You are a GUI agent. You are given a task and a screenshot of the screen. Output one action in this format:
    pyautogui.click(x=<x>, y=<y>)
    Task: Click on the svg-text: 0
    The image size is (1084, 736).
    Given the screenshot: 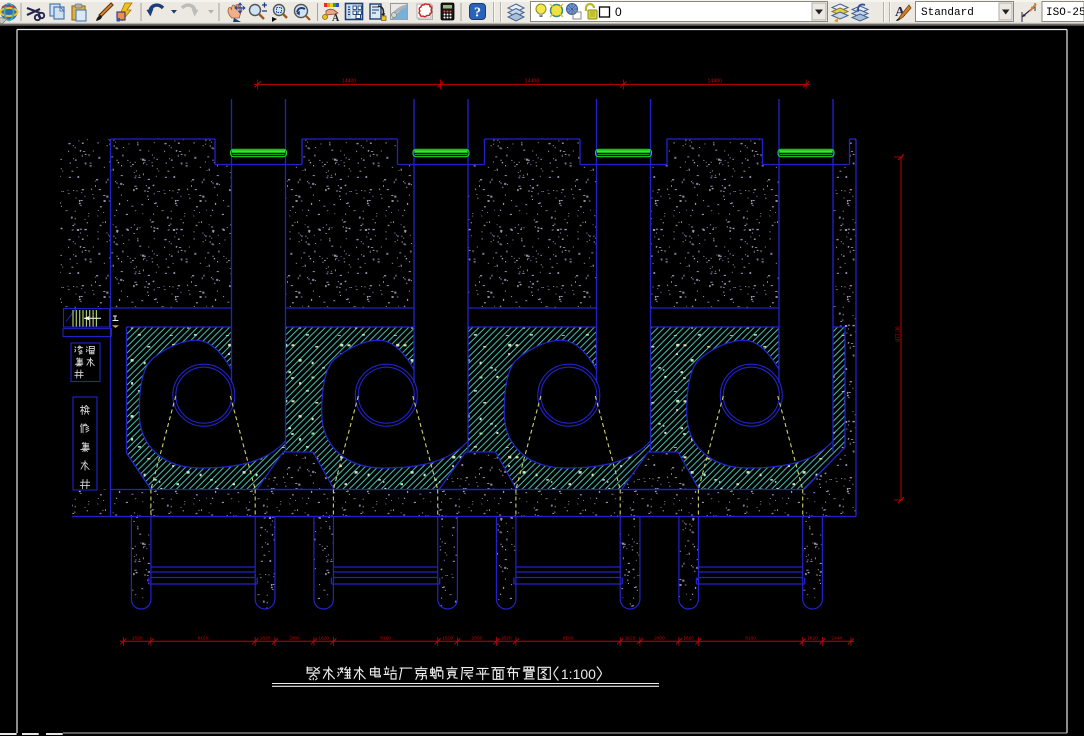 What is the action you would take?
    pyautogui.click(x=618, y=12)
    